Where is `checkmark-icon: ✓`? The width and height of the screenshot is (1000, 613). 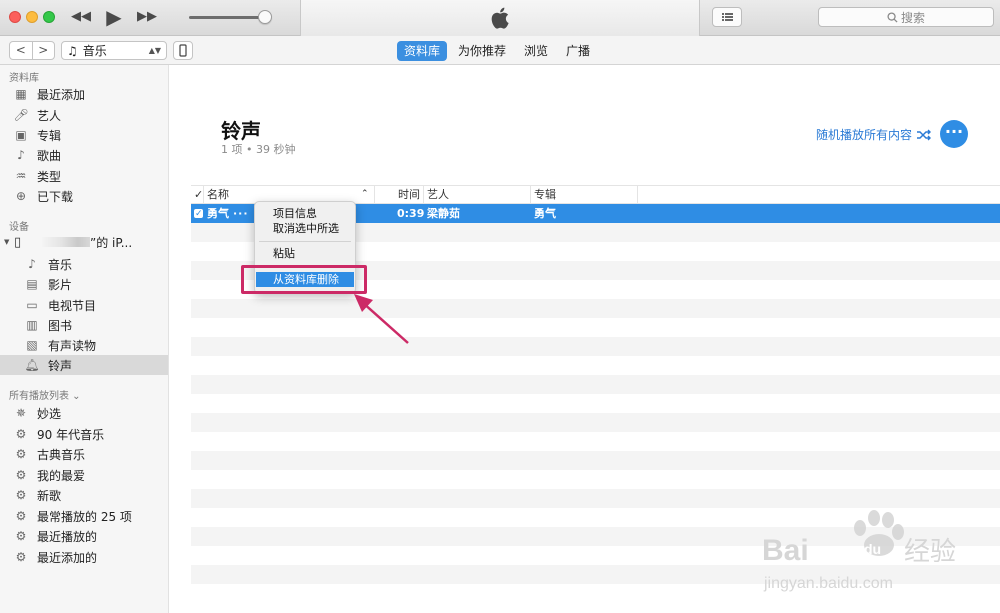 checkmark-icon: ✓ is located at coordinates (199, 214).